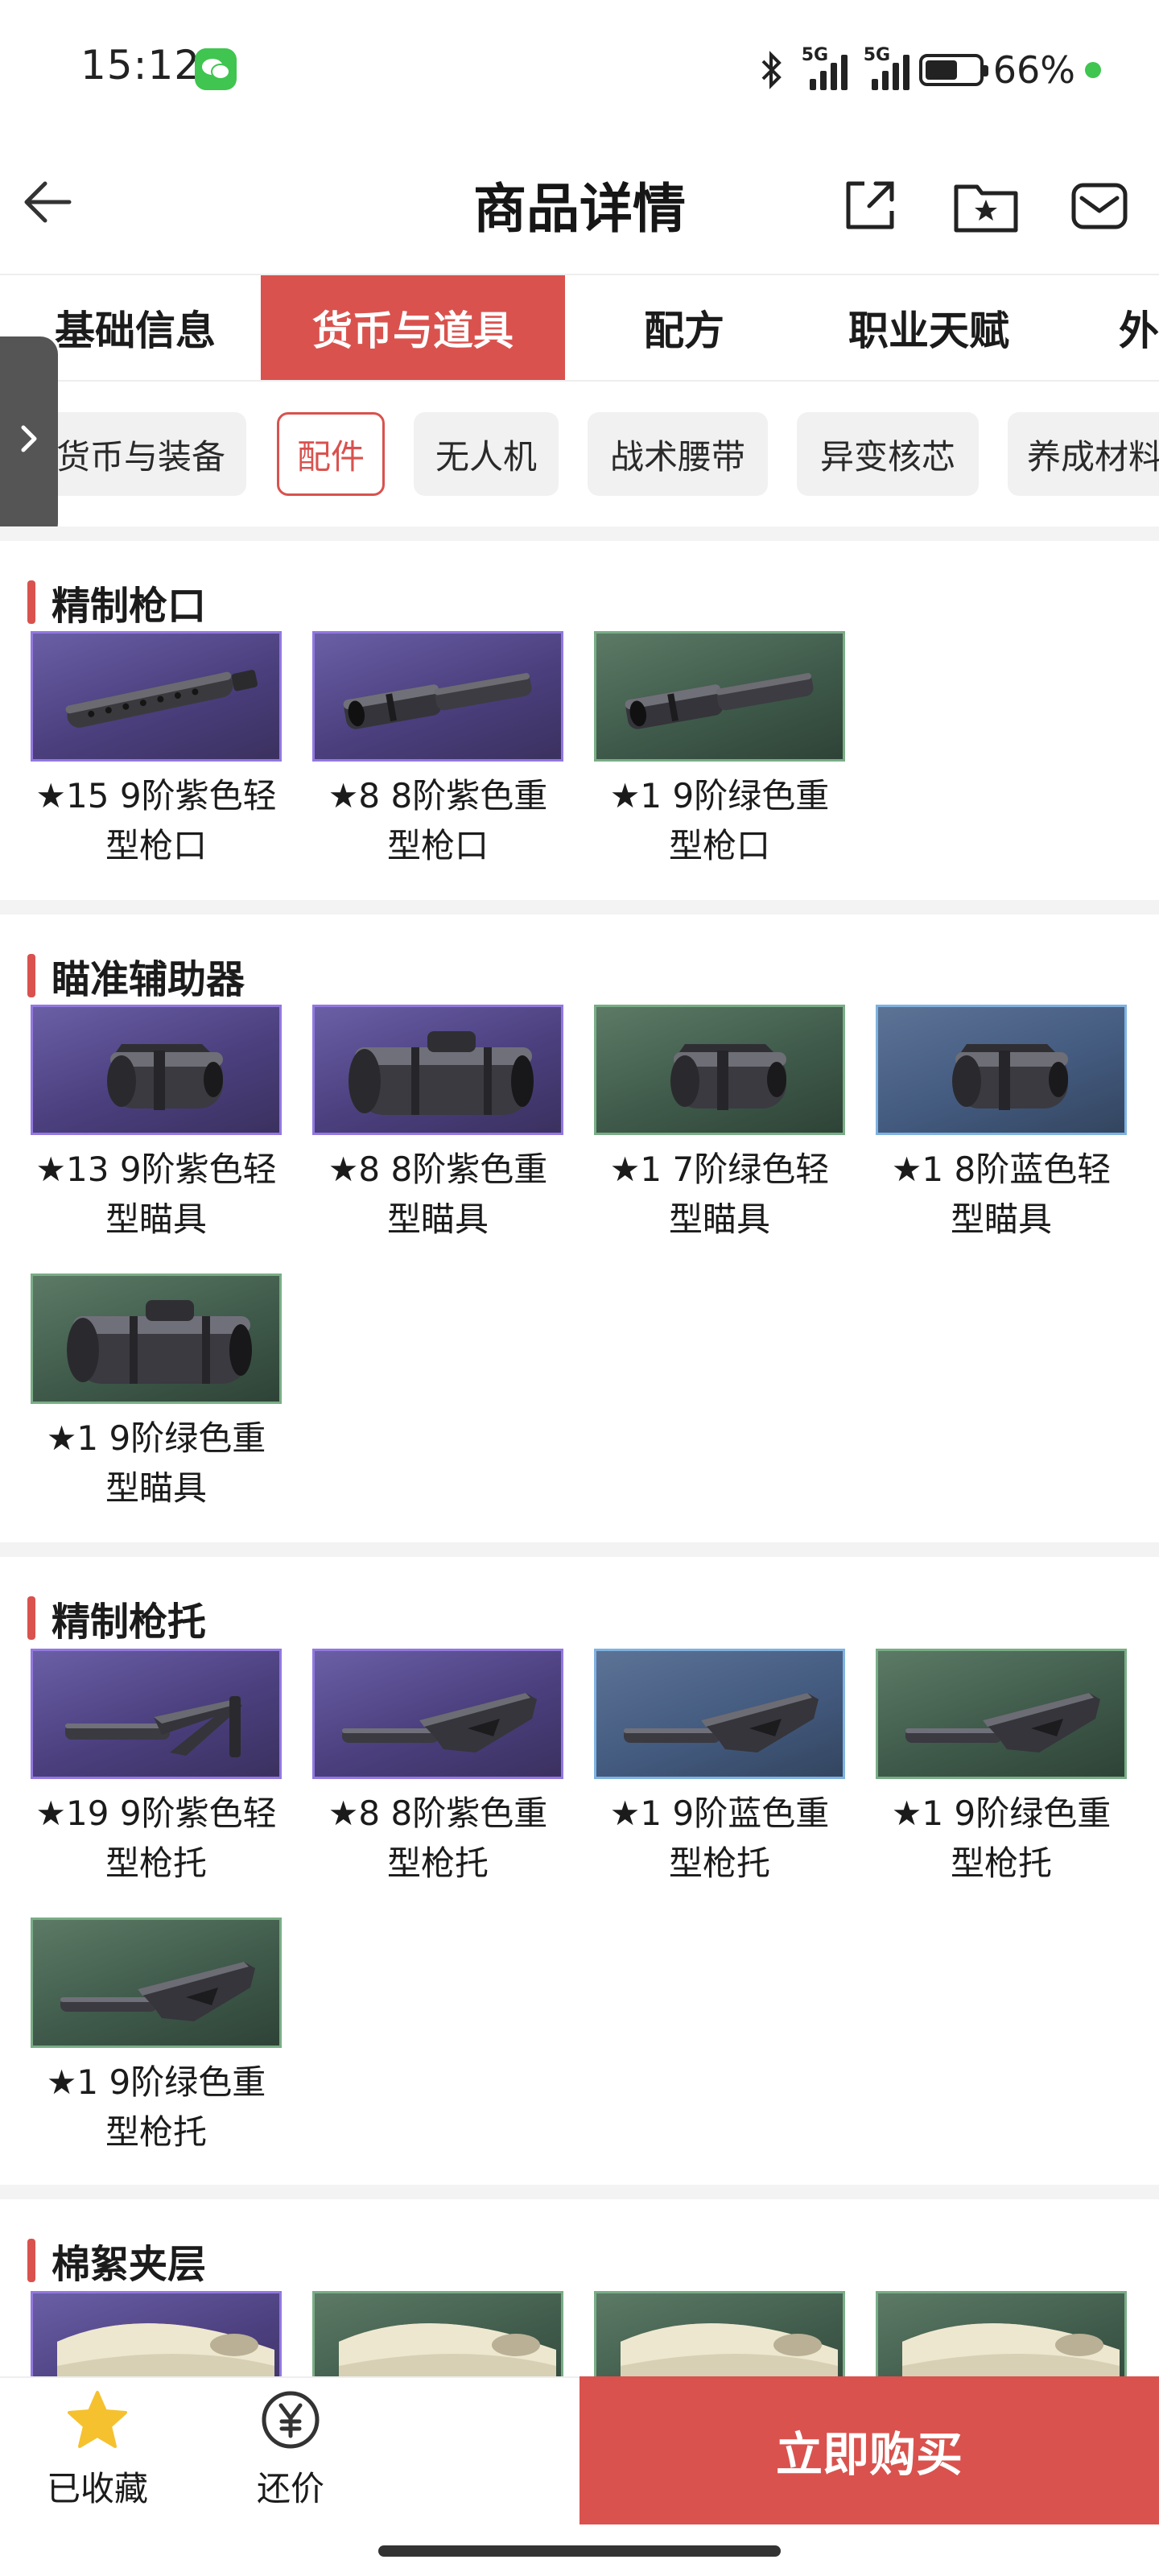 The height and width of the screenshot is (2576, 1159). I want to click on item-label: ★8 8阶紫色重 型瞄具, so click(437, 1195).